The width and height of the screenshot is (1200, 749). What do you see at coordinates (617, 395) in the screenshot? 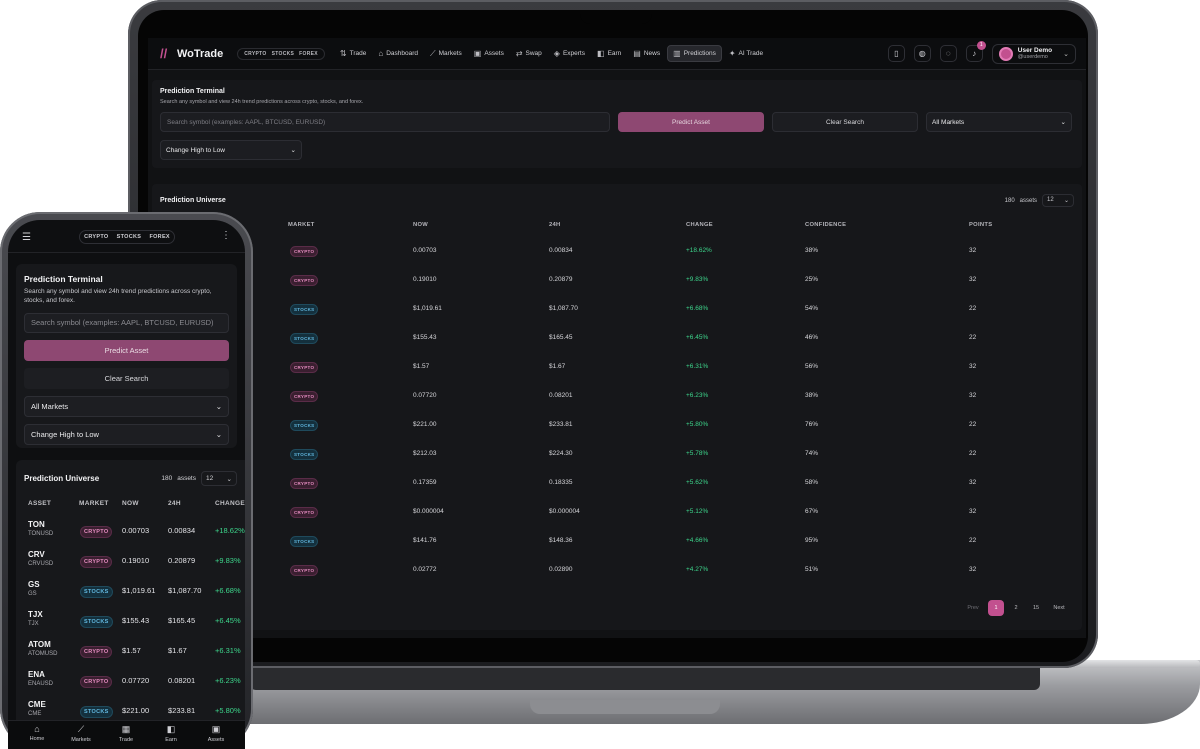
I see `table-row: CRYPTO 0.07720 0.08201 +6.23% 38% 32` at bounding box center [617, 395].